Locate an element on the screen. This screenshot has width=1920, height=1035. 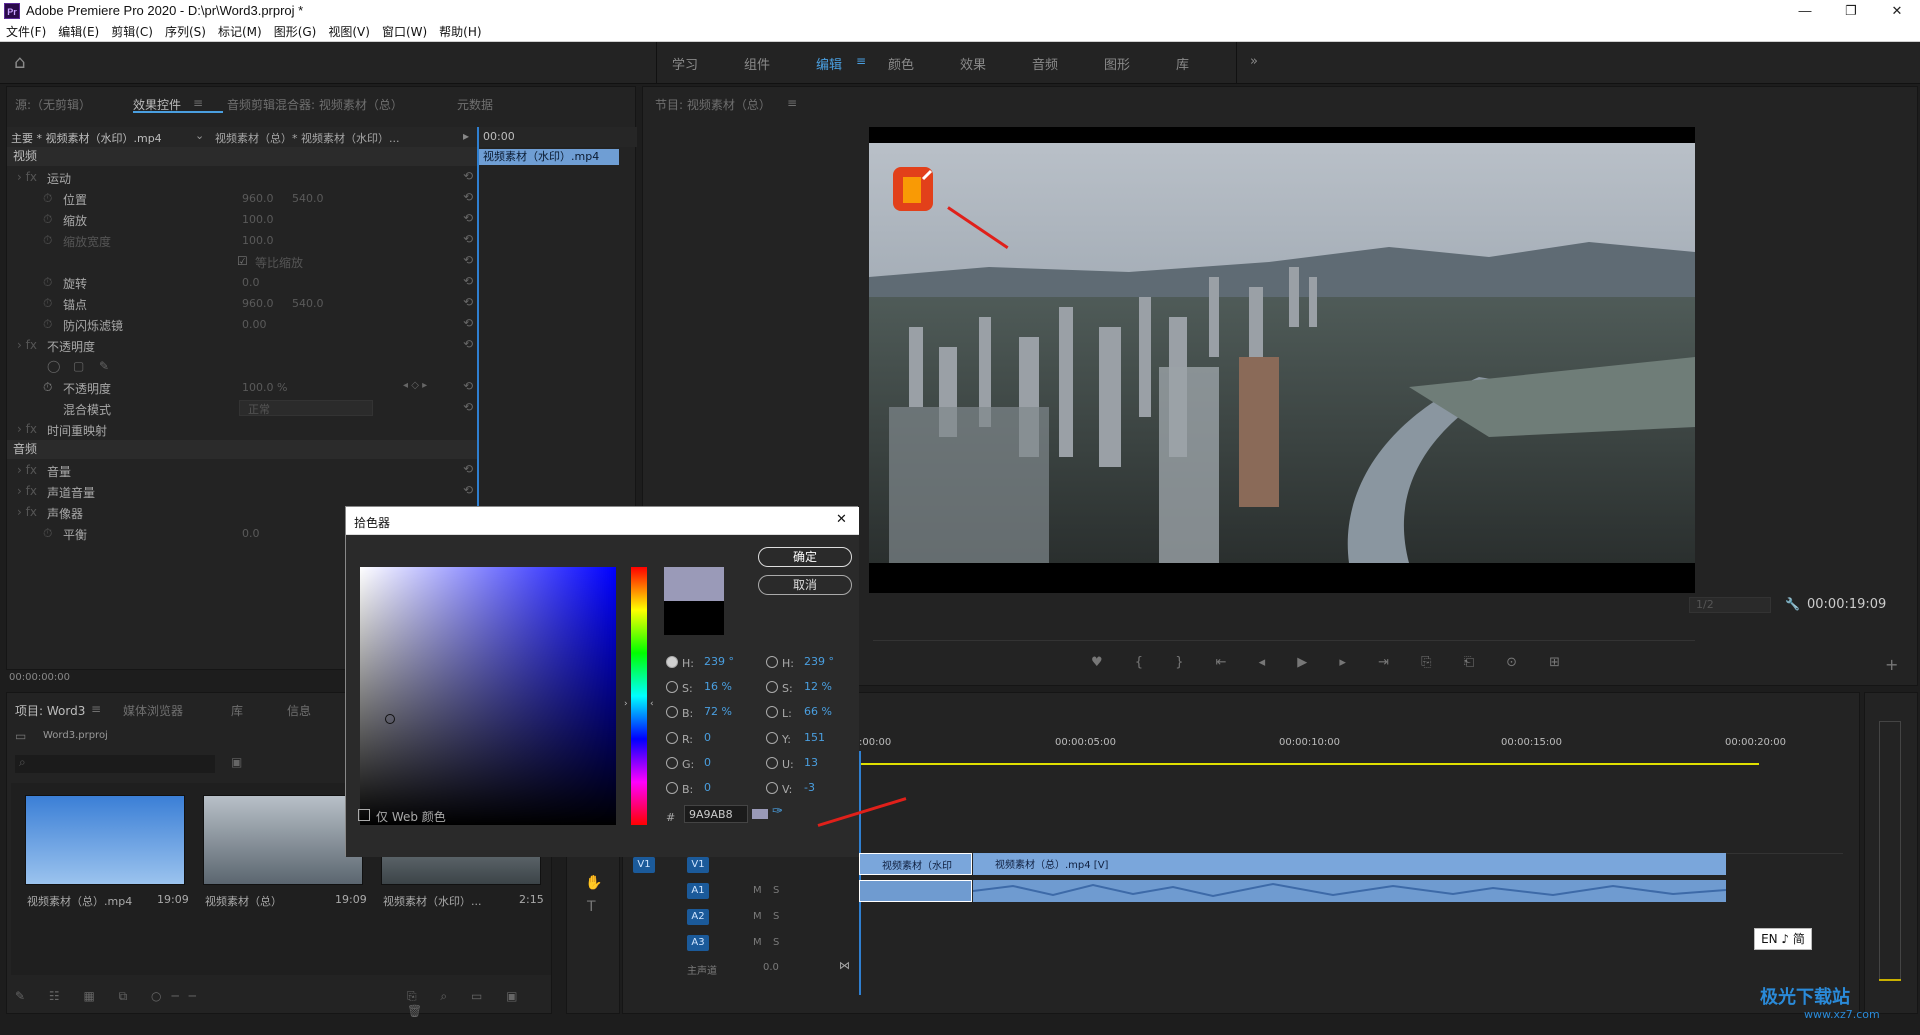
hand-tool-icon: ✋ is located at coordinates (593, 883).